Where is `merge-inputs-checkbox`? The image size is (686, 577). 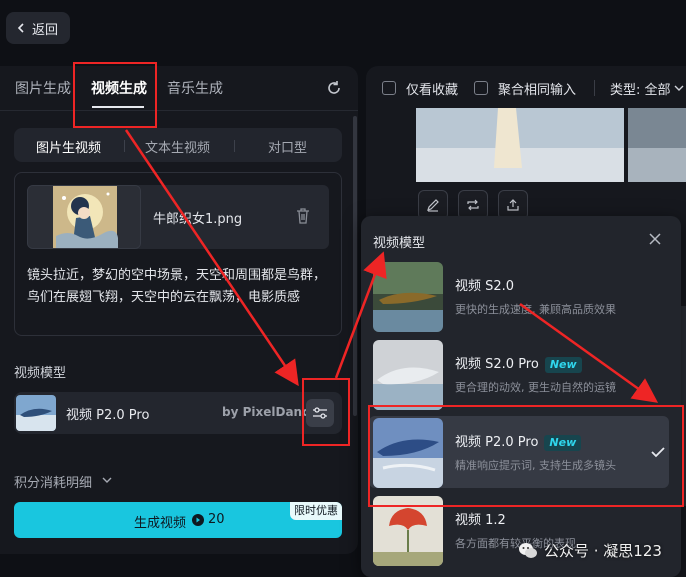 merge-inputs-checkbox is located at coordinates (481, 88).